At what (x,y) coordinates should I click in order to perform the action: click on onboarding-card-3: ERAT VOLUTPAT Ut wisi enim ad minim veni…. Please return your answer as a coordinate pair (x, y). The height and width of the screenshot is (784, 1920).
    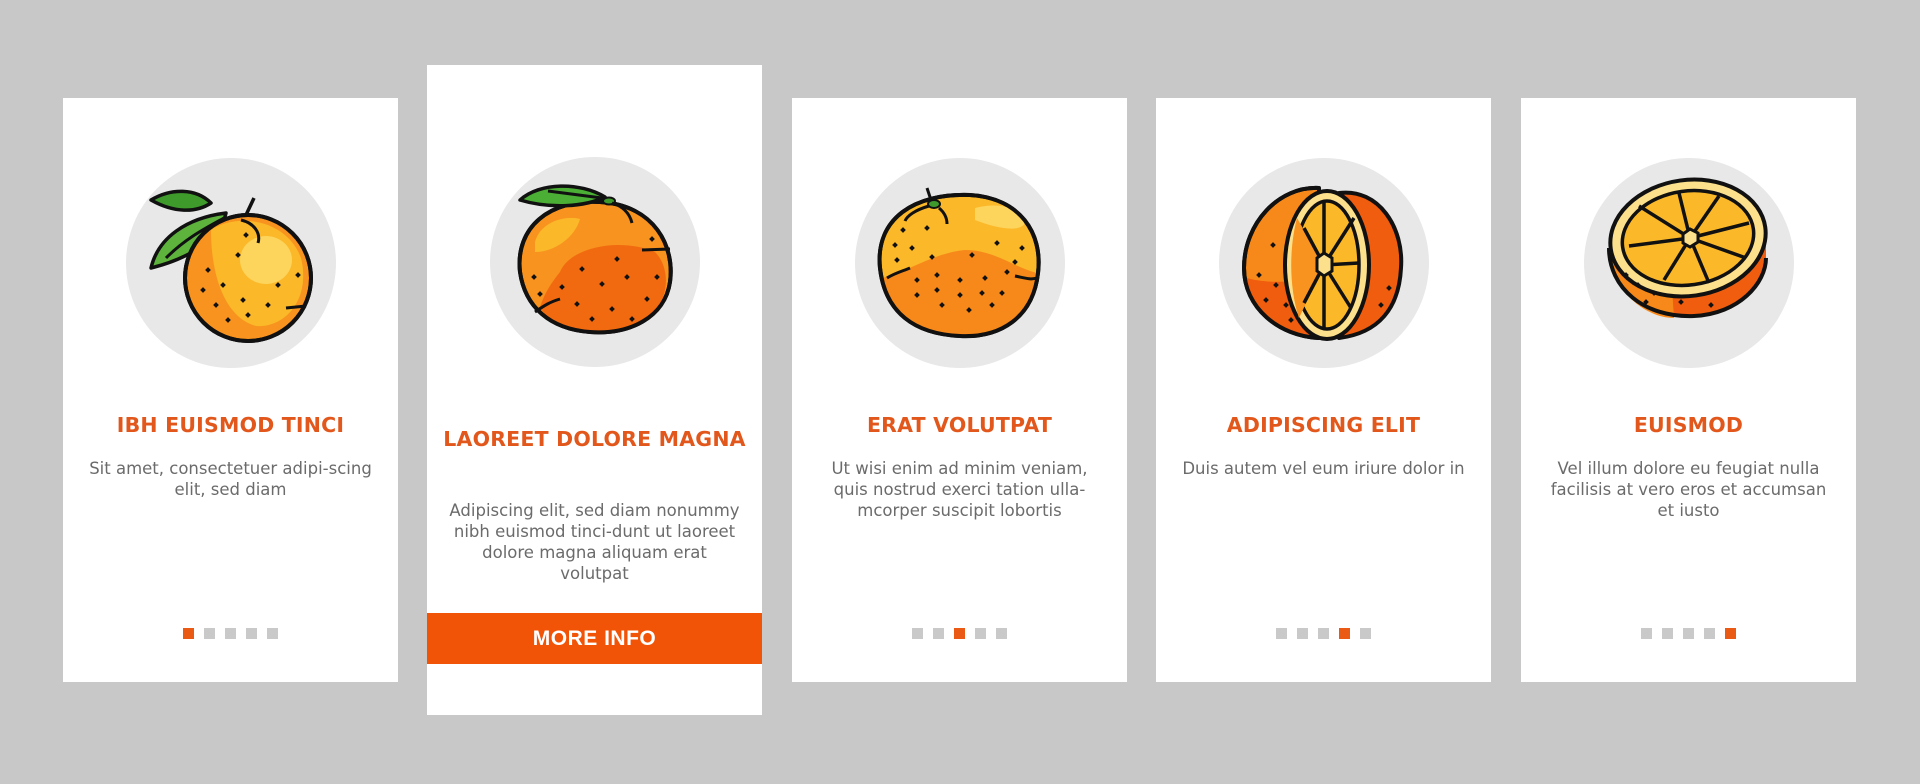
    Looking at the image, I should click on (959, 390).